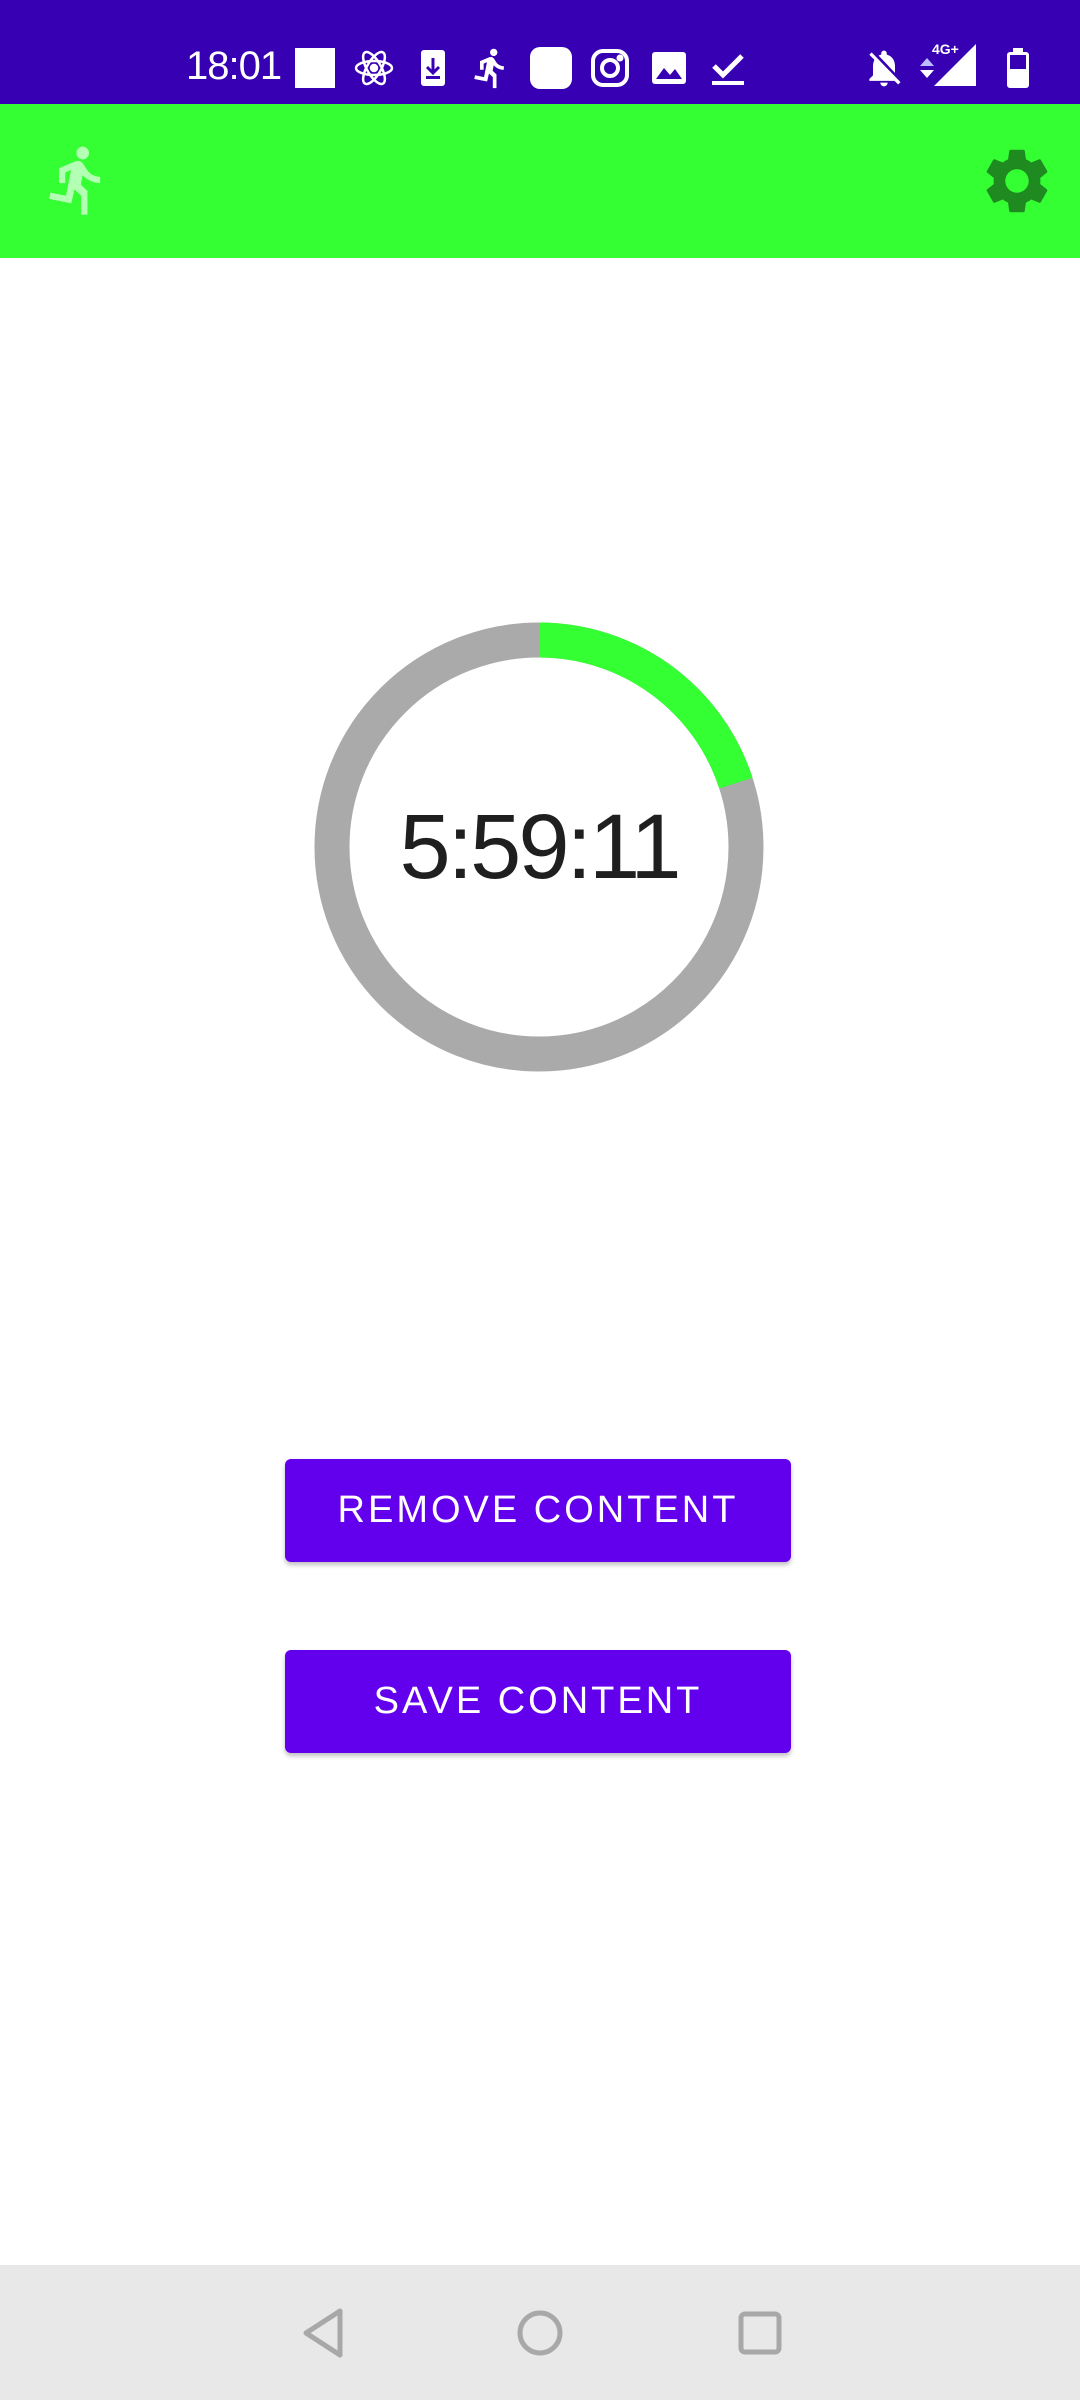 The height and width of the screenshot is (2400, 1080). Describe the element at coordinates (433, 68) in the screenshot. I see `download-icon` at that location.